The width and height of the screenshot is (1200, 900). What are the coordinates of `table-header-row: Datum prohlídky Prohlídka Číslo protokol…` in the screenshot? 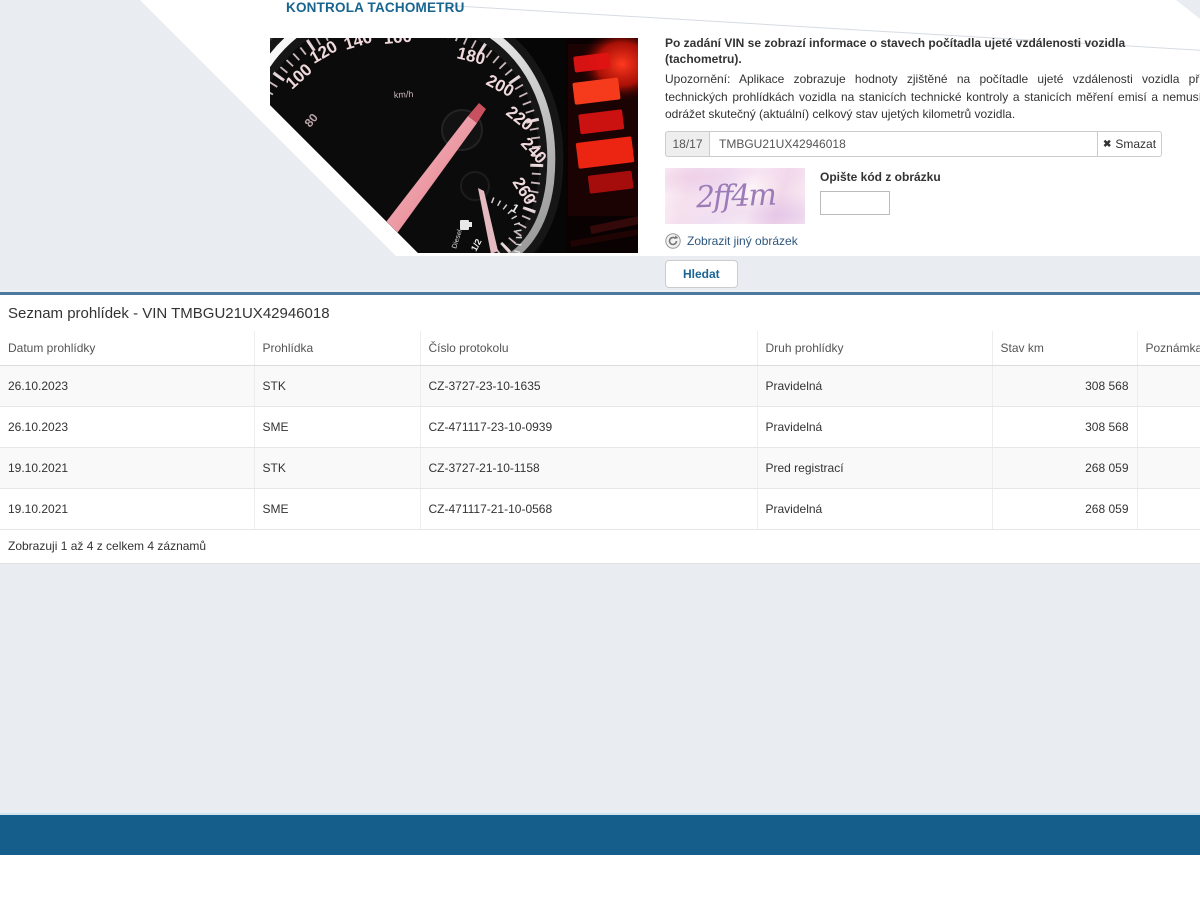 It's located at (600, 348).